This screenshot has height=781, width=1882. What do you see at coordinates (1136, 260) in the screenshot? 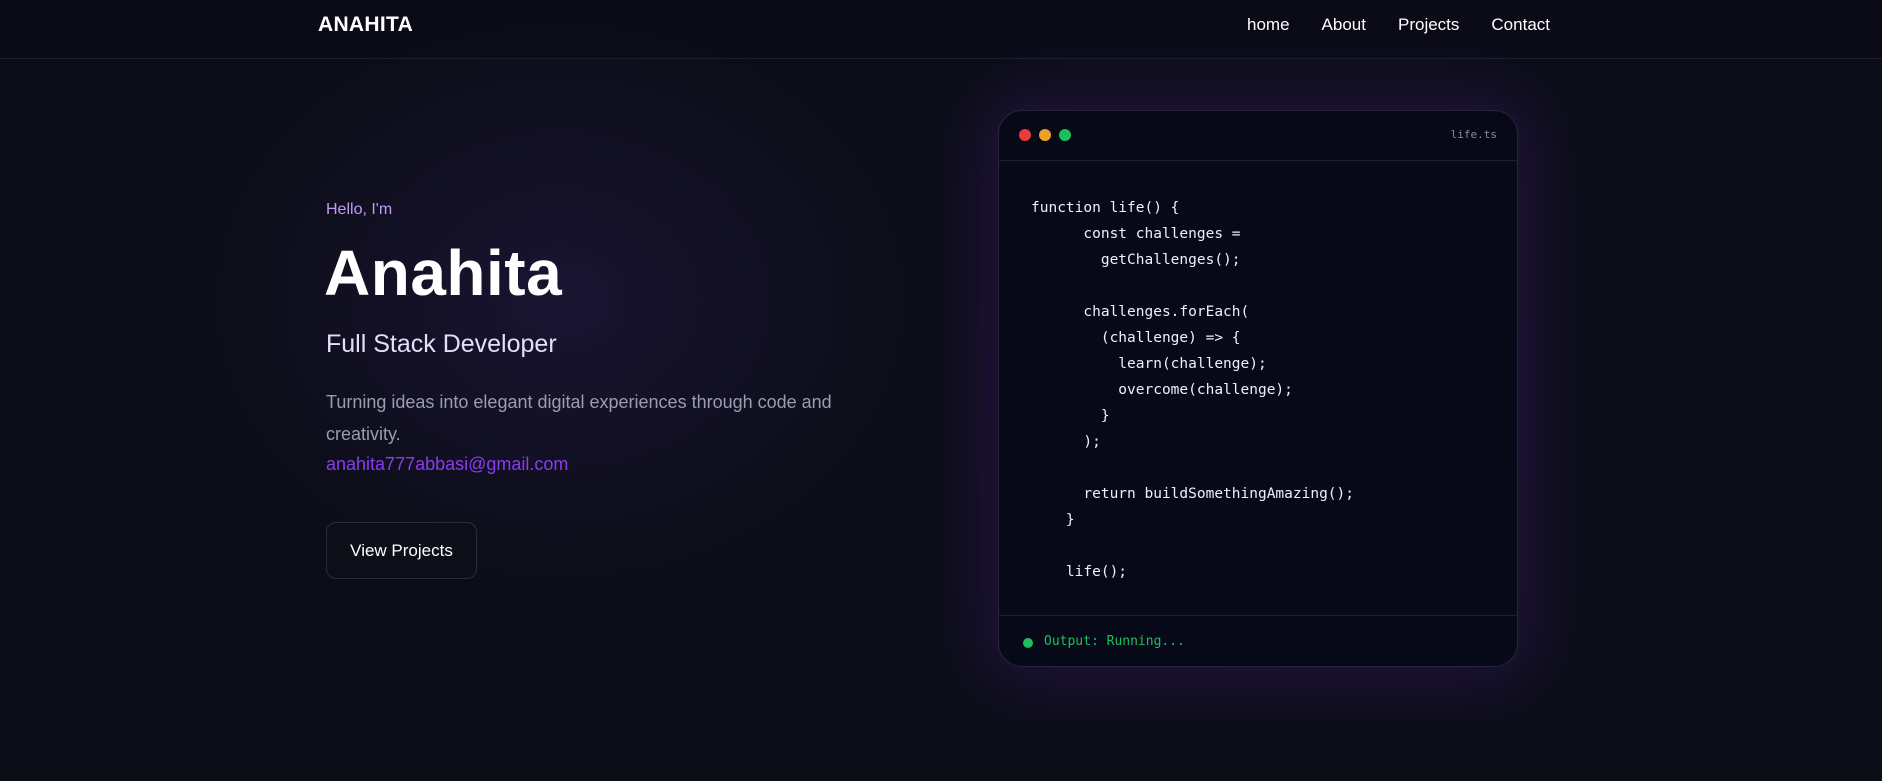
I see `code-line: getChallenges();` at bounding box center [1136, 260].